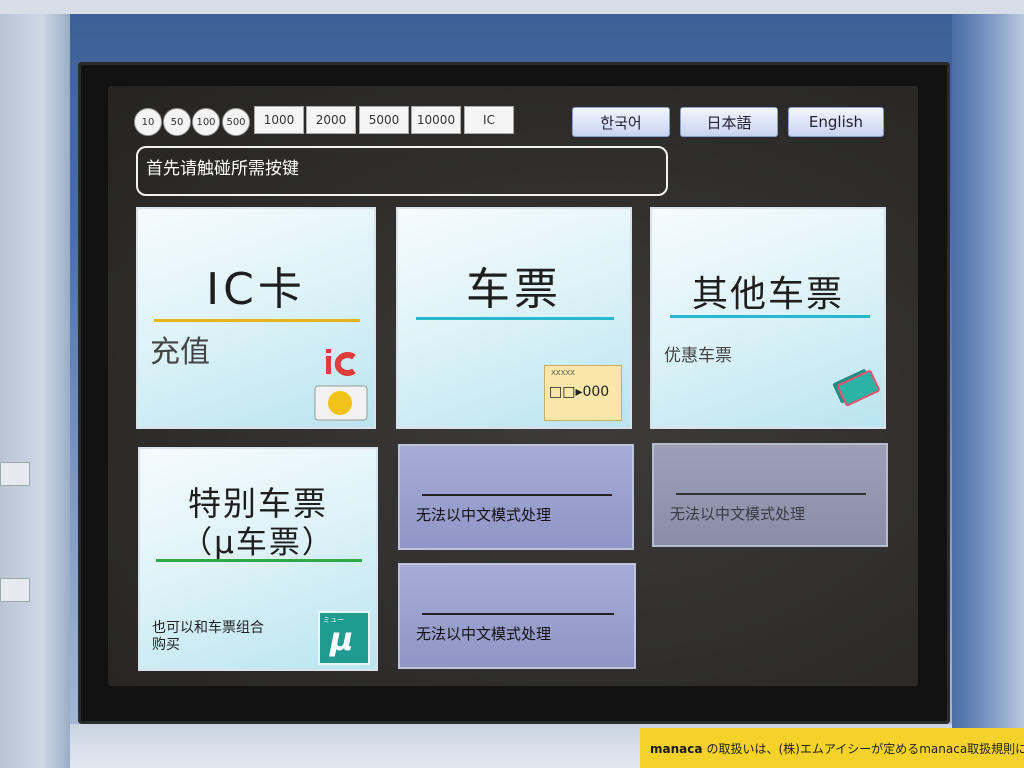  What do you see at coordinates (384, 120) in the screenshot?
I see `note-5000-indicator: 5000` at bounding box center [384, 120].